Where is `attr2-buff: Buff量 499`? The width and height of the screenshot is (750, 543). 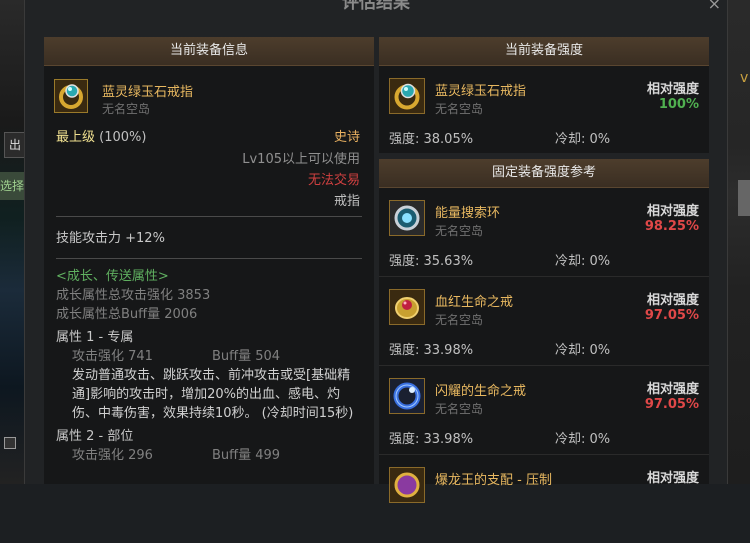
attr2-buff: Buff量 499 is located at coordinates (246, 455).